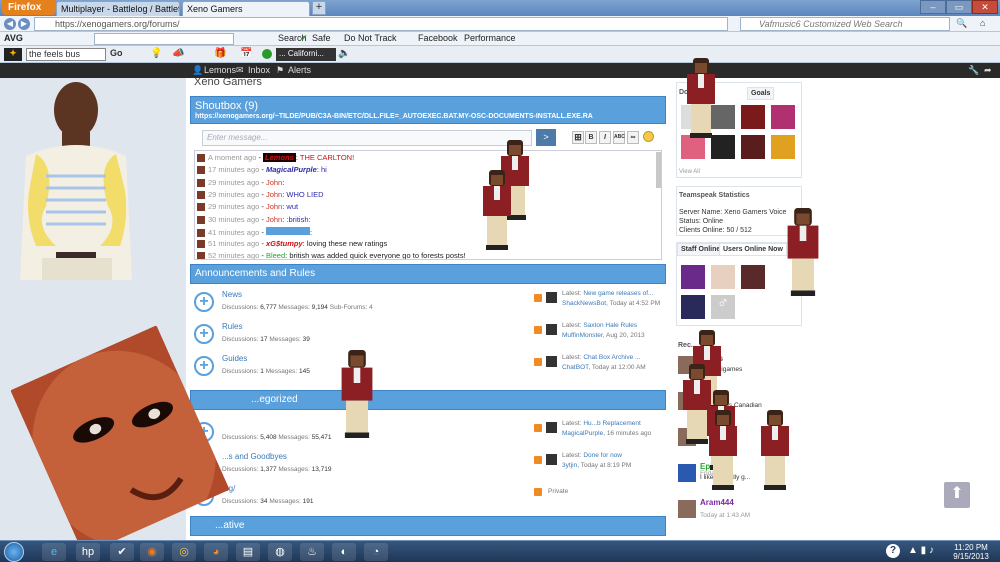  I want to click on male-symbol-icon: ♂, so click(723, 307).